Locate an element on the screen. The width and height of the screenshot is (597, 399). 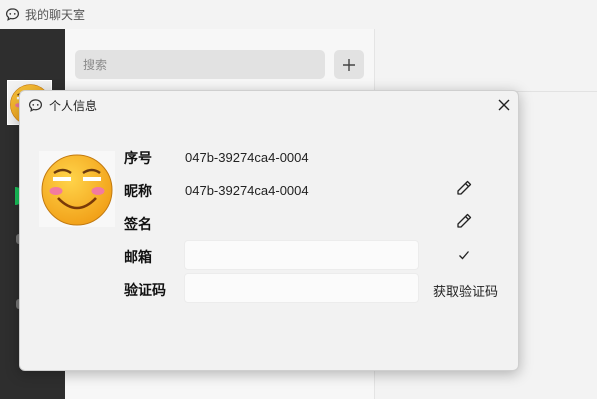
close-button is located at coordinates (504, 105).